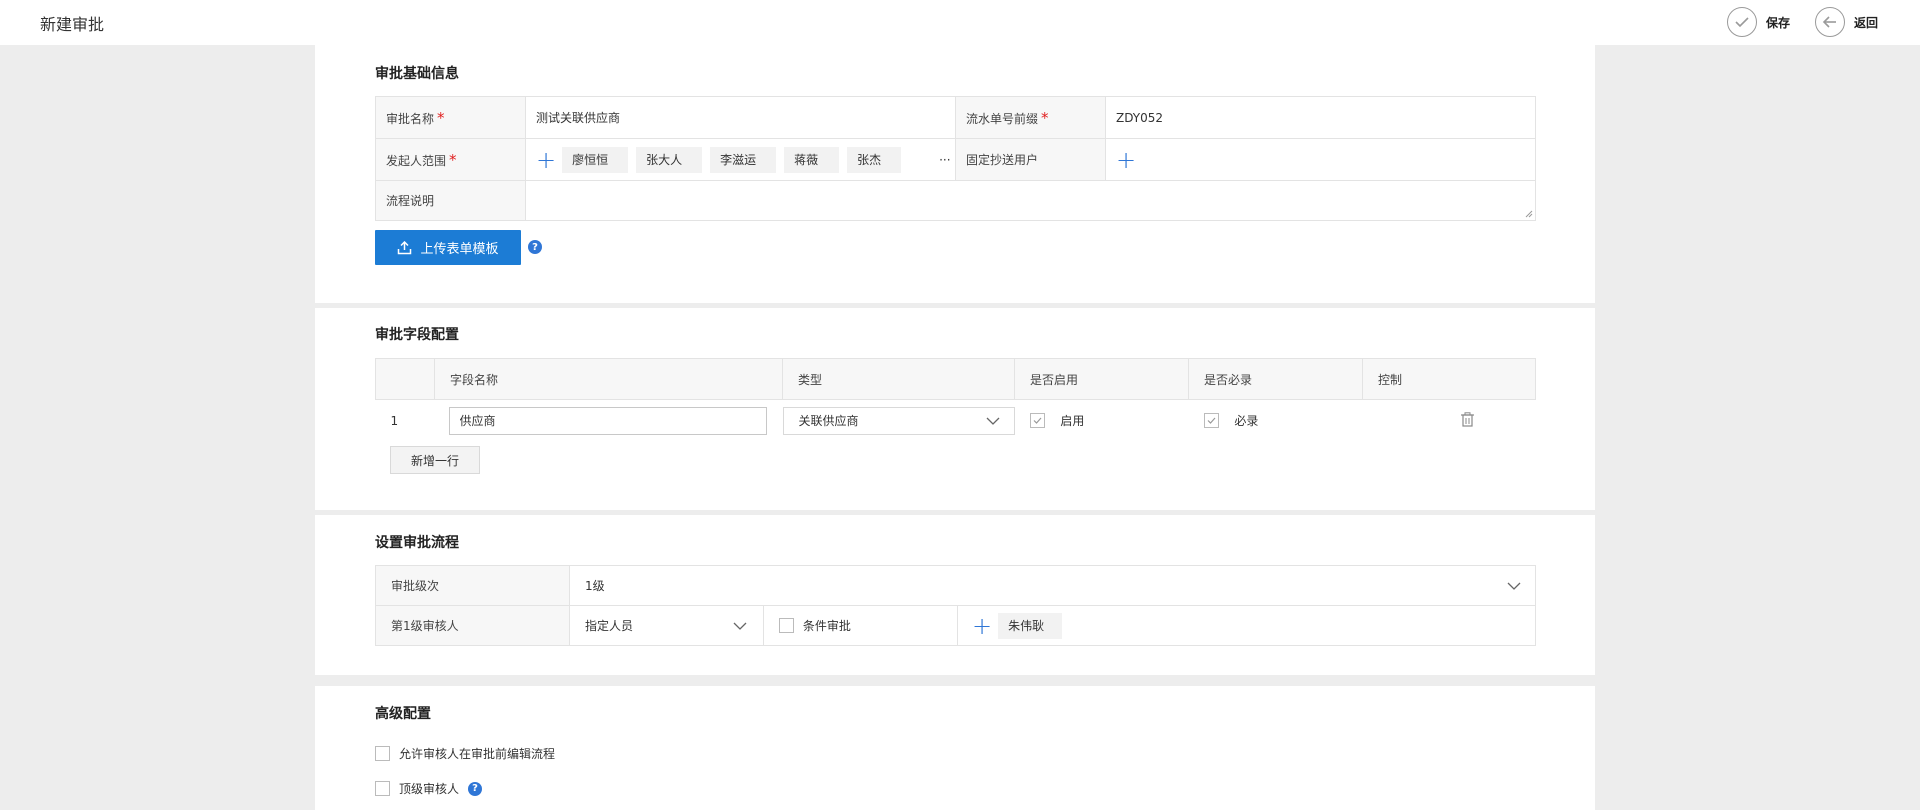 The image size is (1920, 810). I want to click on desc-label-cell: 流程说明, so click(450, 200).